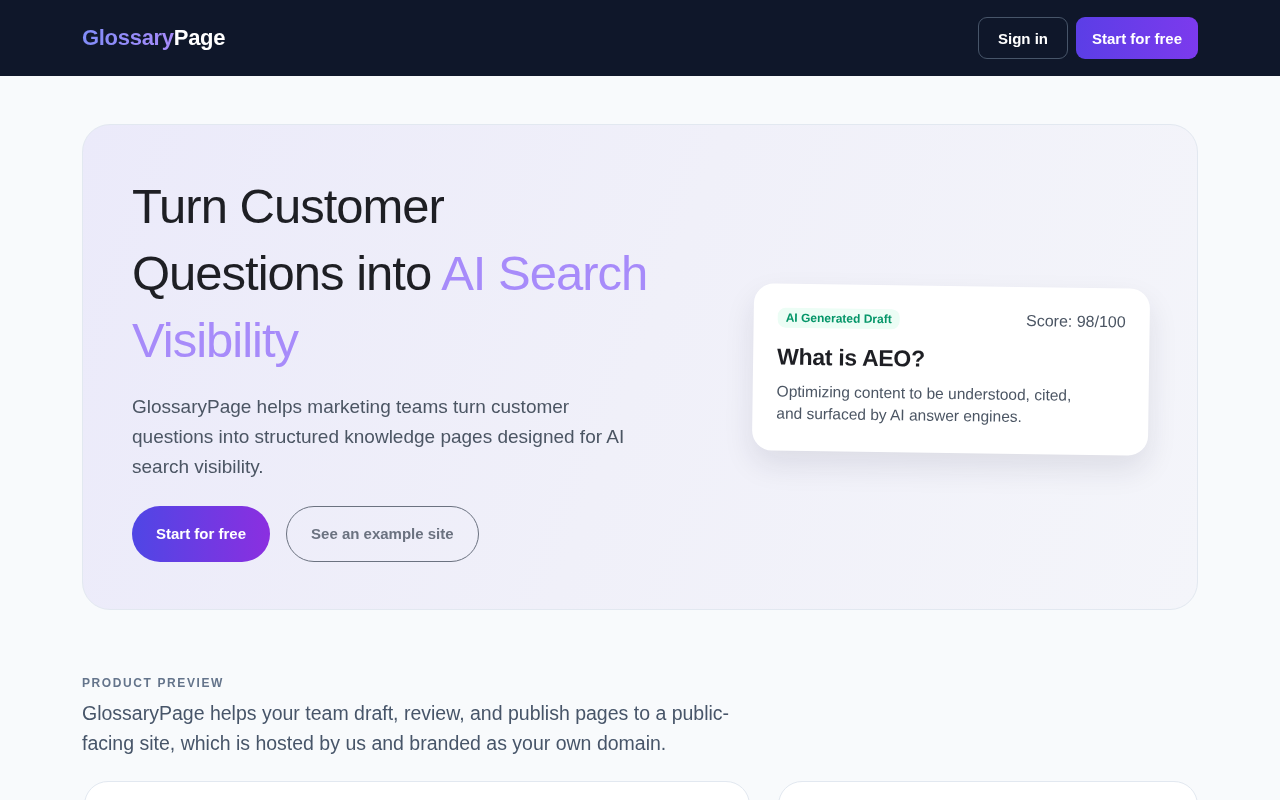  What do you see at coordinates (153, 683) in the screenshot?
I see `section-eyebrow: PRODUCT PREVIEW` at bounding box center [153, 683].